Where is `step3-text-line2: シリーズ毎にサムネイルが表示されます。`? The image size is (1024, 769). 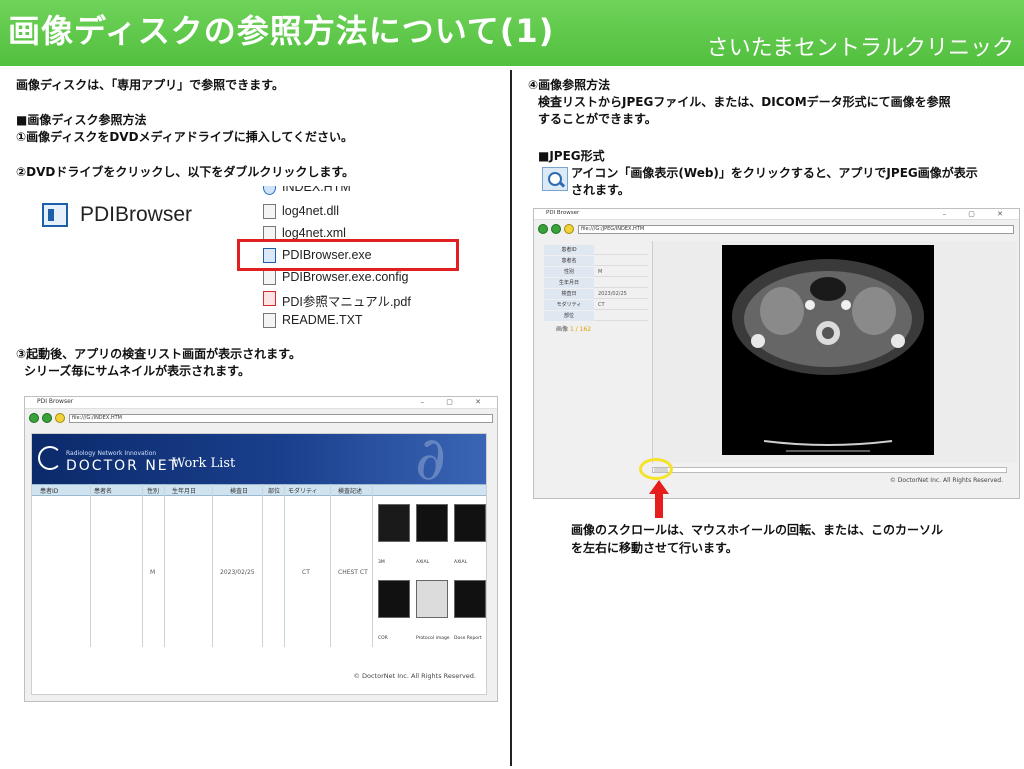
step3-text-line2: シリーズ毎にサムネイルが表示されます。 is located at coordinates (137, 371).